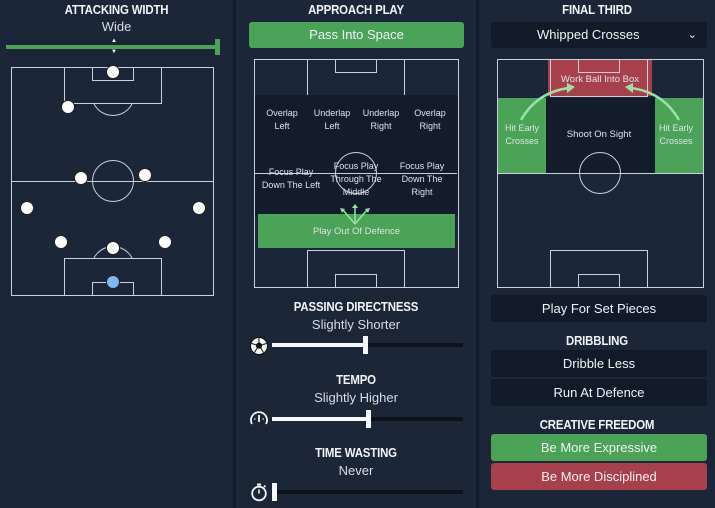 This screenshot has width=715, height=508. Describe the element at coordinates (113, 282) in the screenshot. I see `player-goalkeeper` at that location.